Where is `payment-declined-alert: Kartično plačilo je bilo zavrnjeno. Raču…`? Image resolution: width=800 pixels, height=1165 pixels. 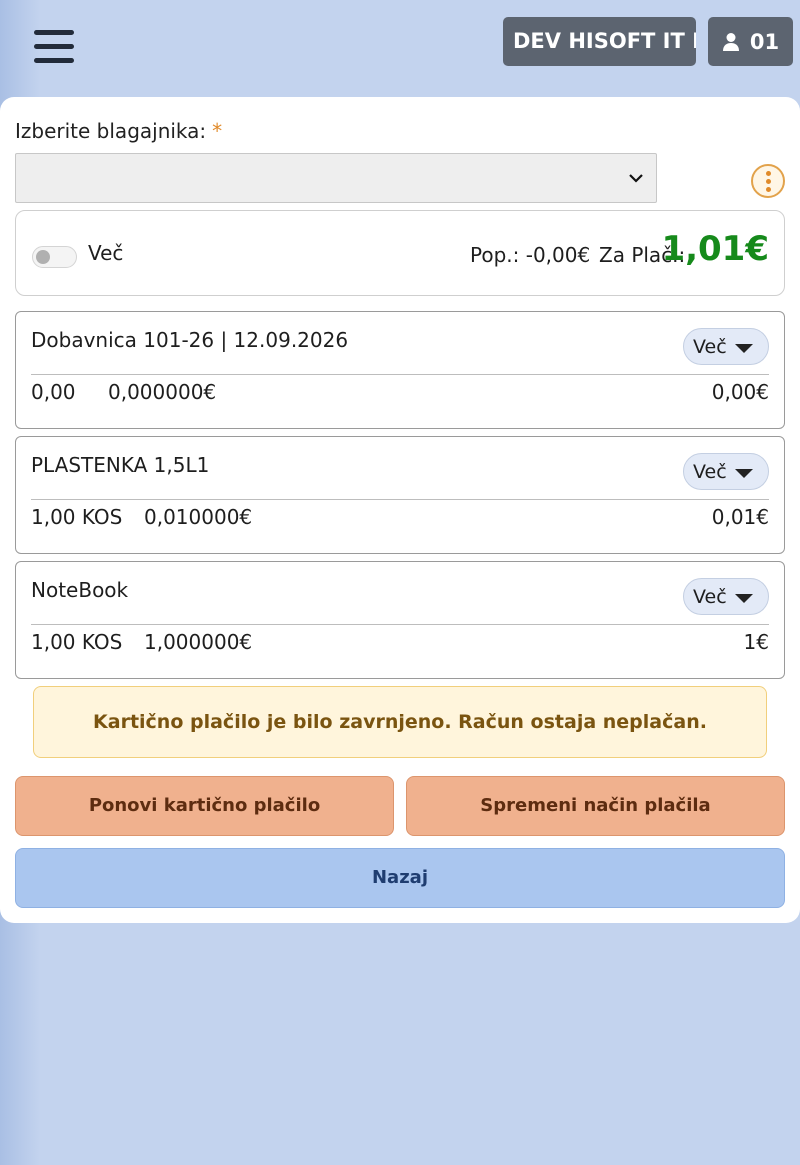 payment-declined-alert: Kartično plačilo je bilo zavrnjeno. Raču… is located at coordinates (400, 722).